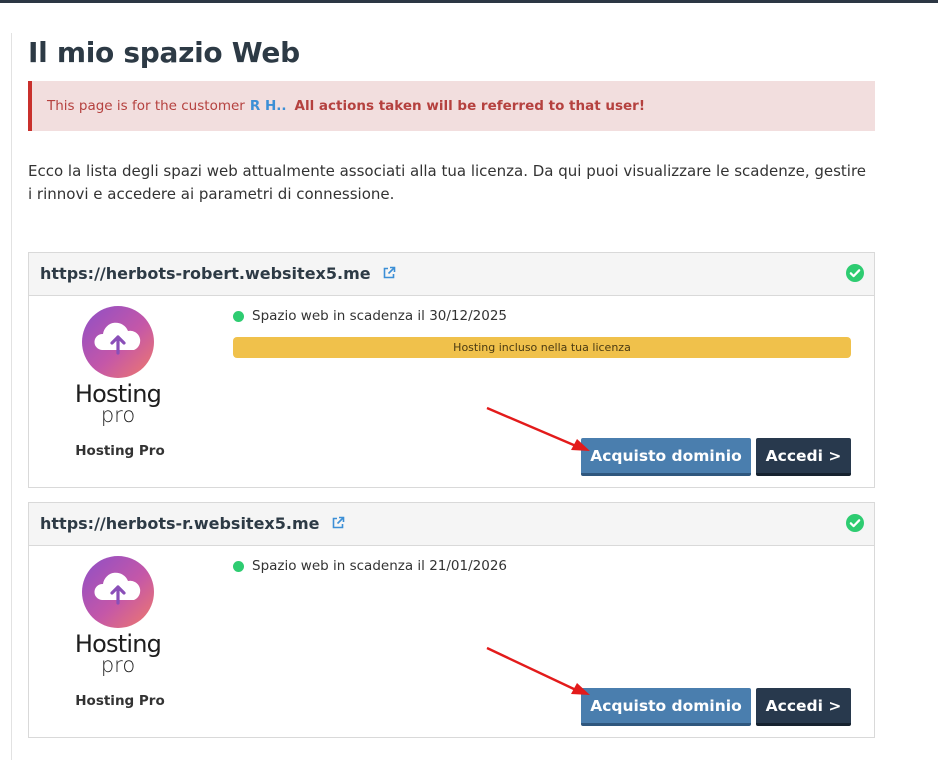 The height and width of the screenshot is (760, 938). What do you see at coordinates (469, 1) in the screenshot?
I see `top-bar` at bounding box center [469, 1].